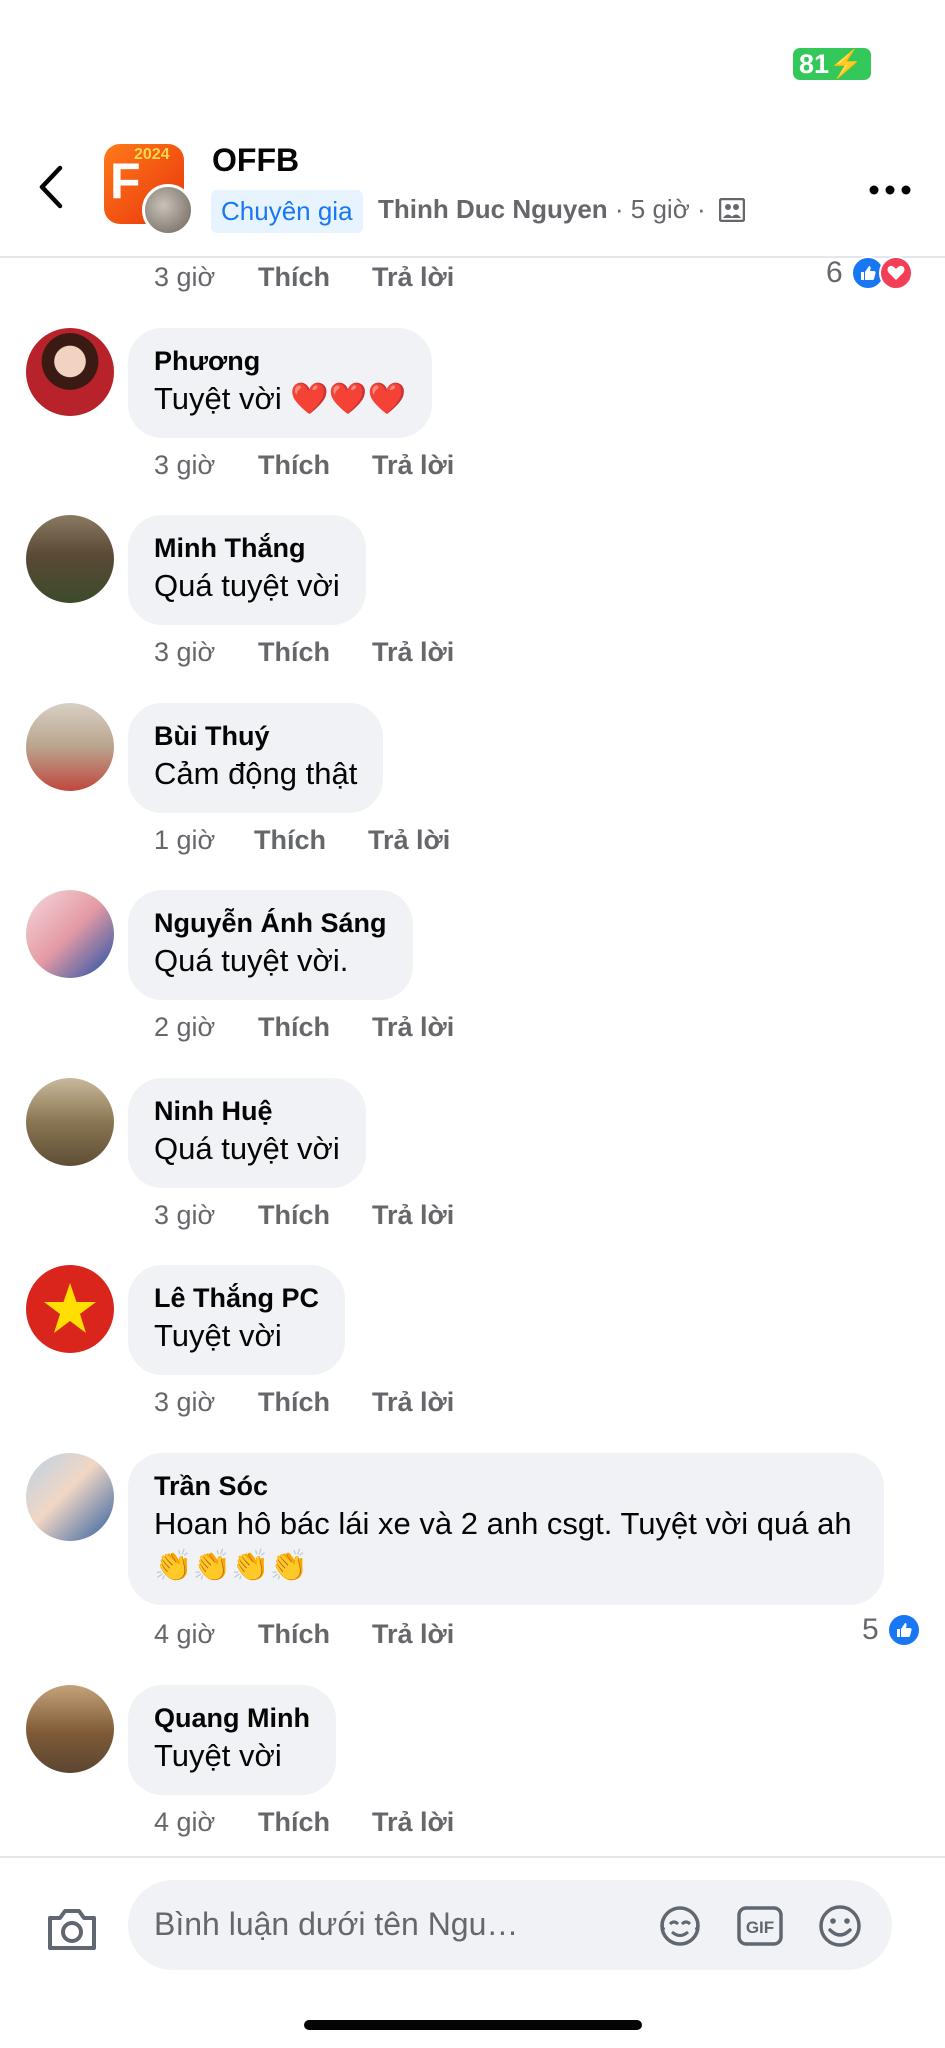 The width and height of the screenshot is (945, 2048). Describe the element at coordinates (660, 209) in the screenshot. I see `post-time: · 5 giờ ·` at that location.